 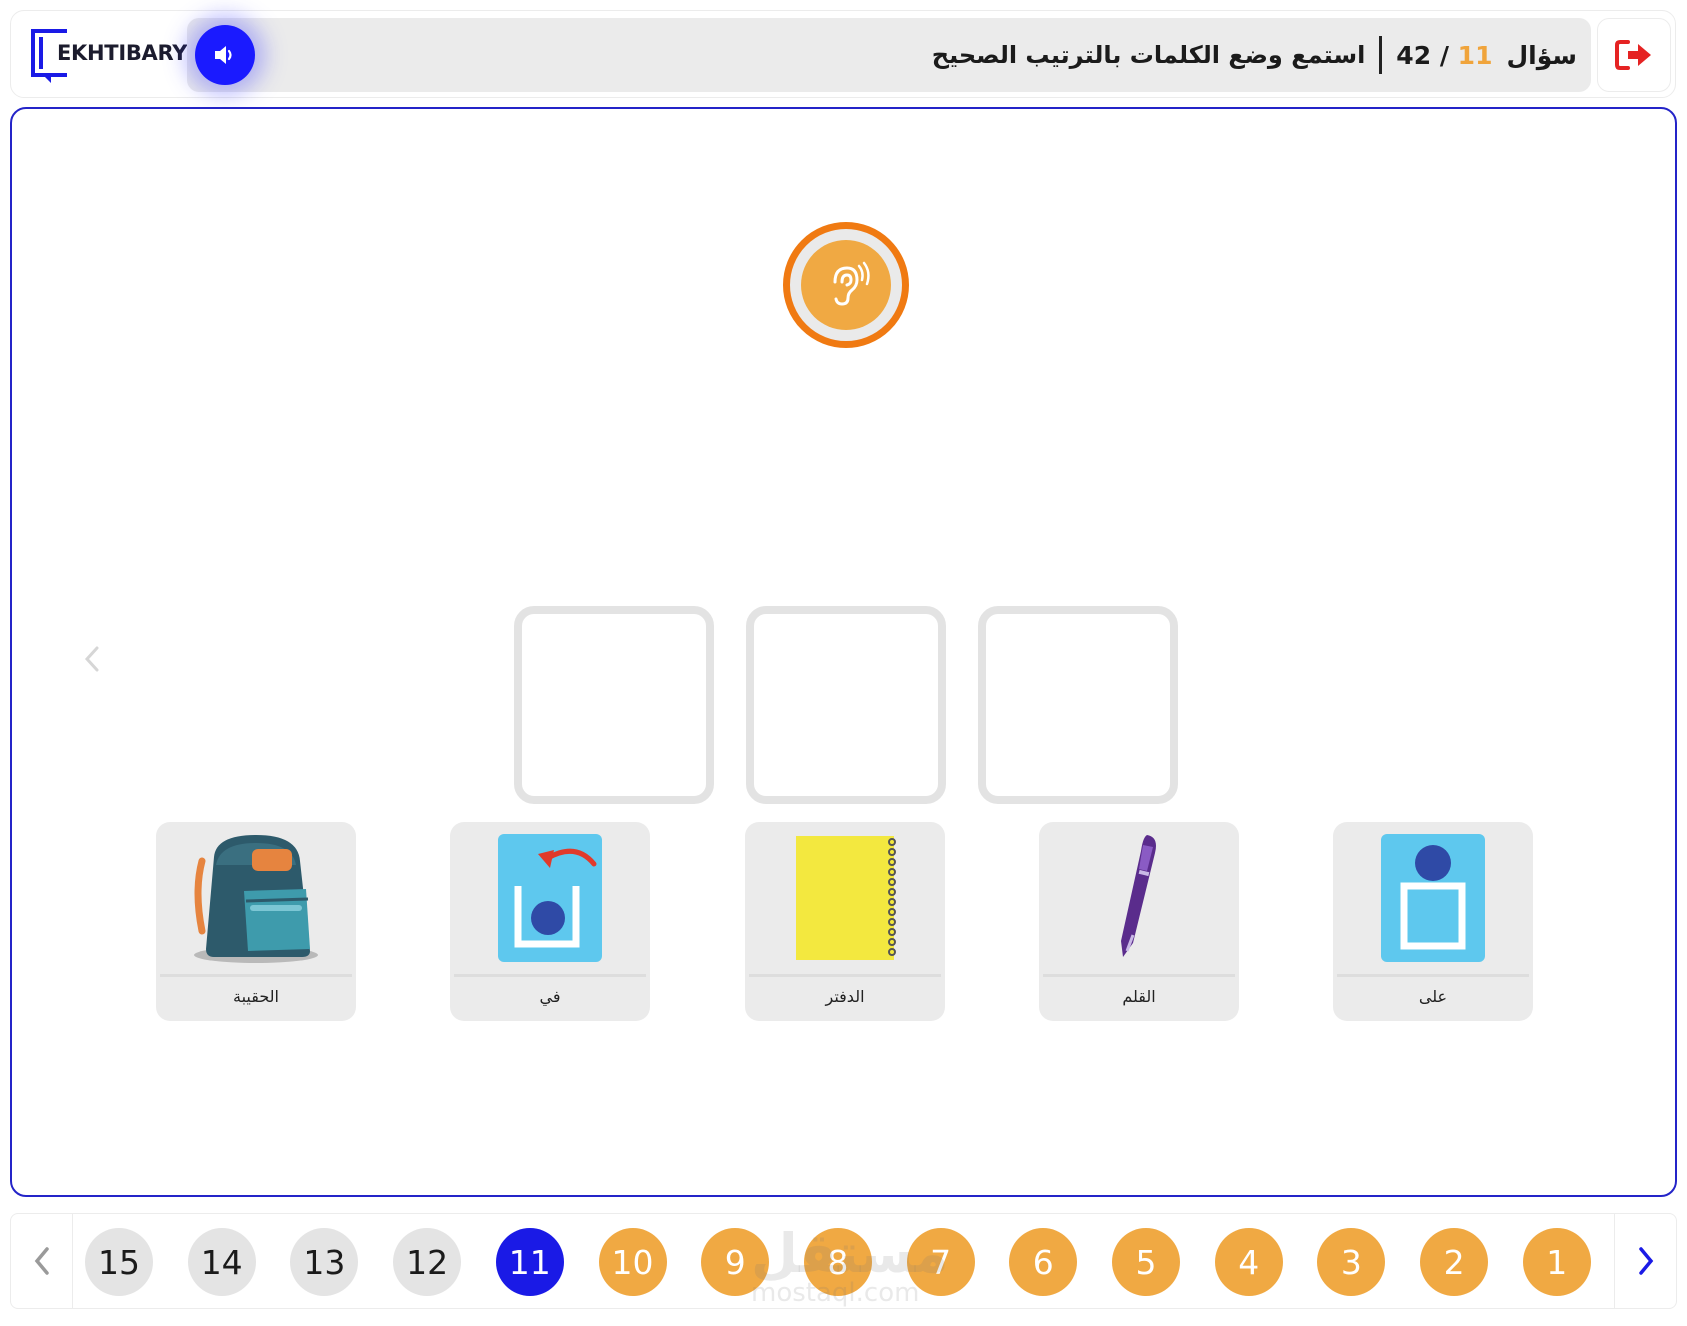 I want to click on word-card: القلم, so click(x=1139, y=921).